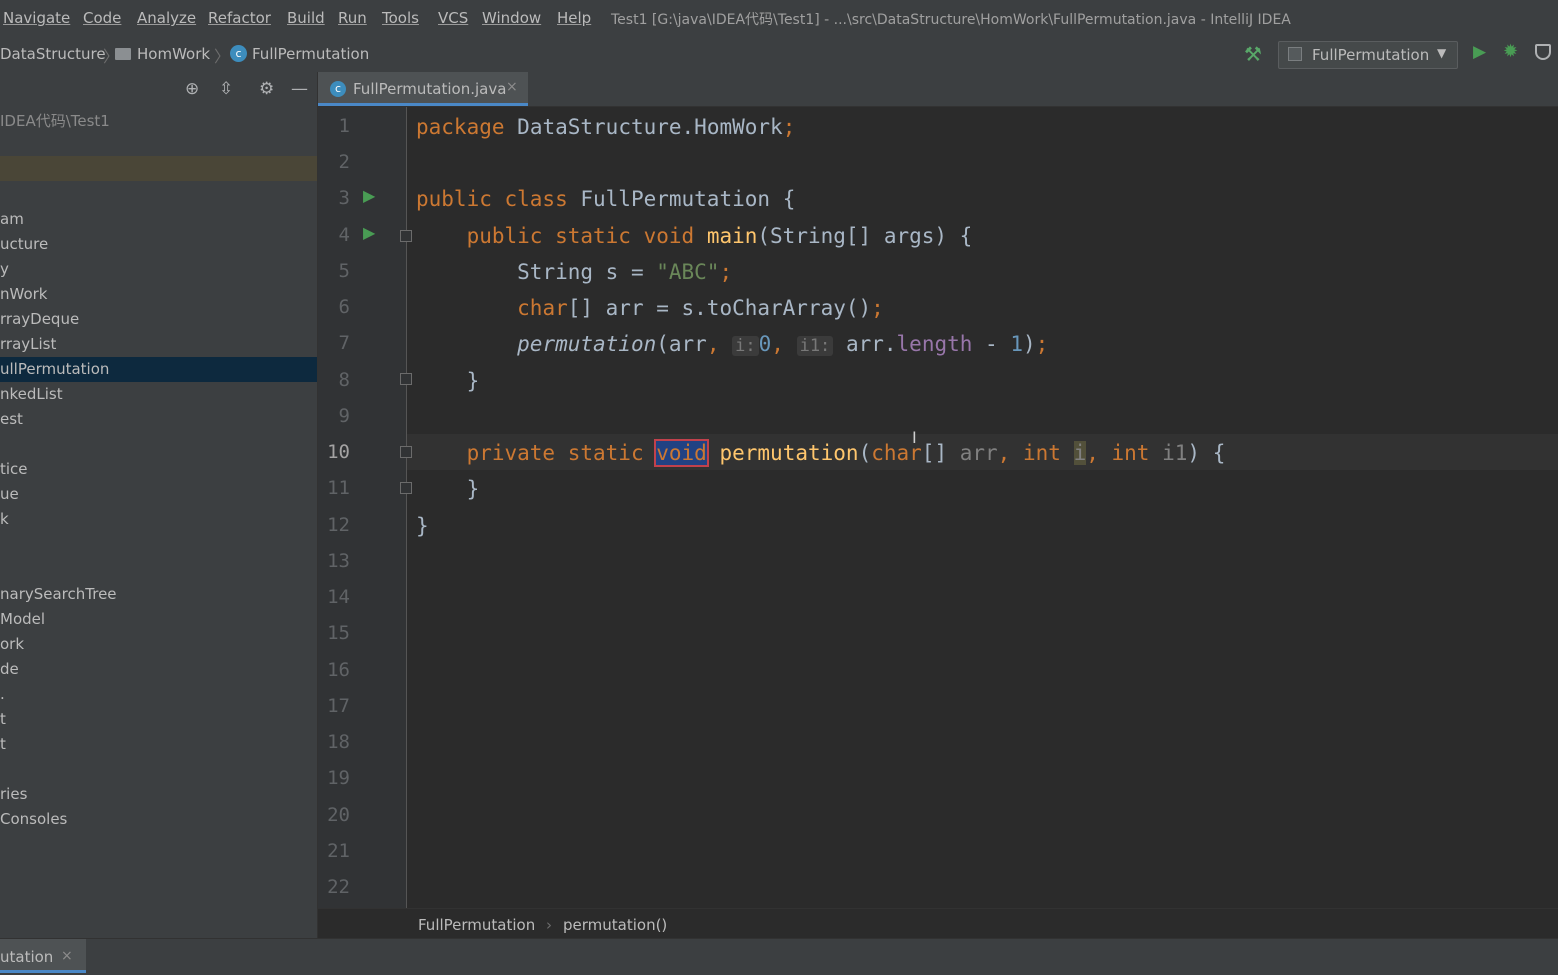 Image resolution: width=1558 pixels, height=975 pixels. I want to click on run-tool-tab: utation ×, so click(43, 956).